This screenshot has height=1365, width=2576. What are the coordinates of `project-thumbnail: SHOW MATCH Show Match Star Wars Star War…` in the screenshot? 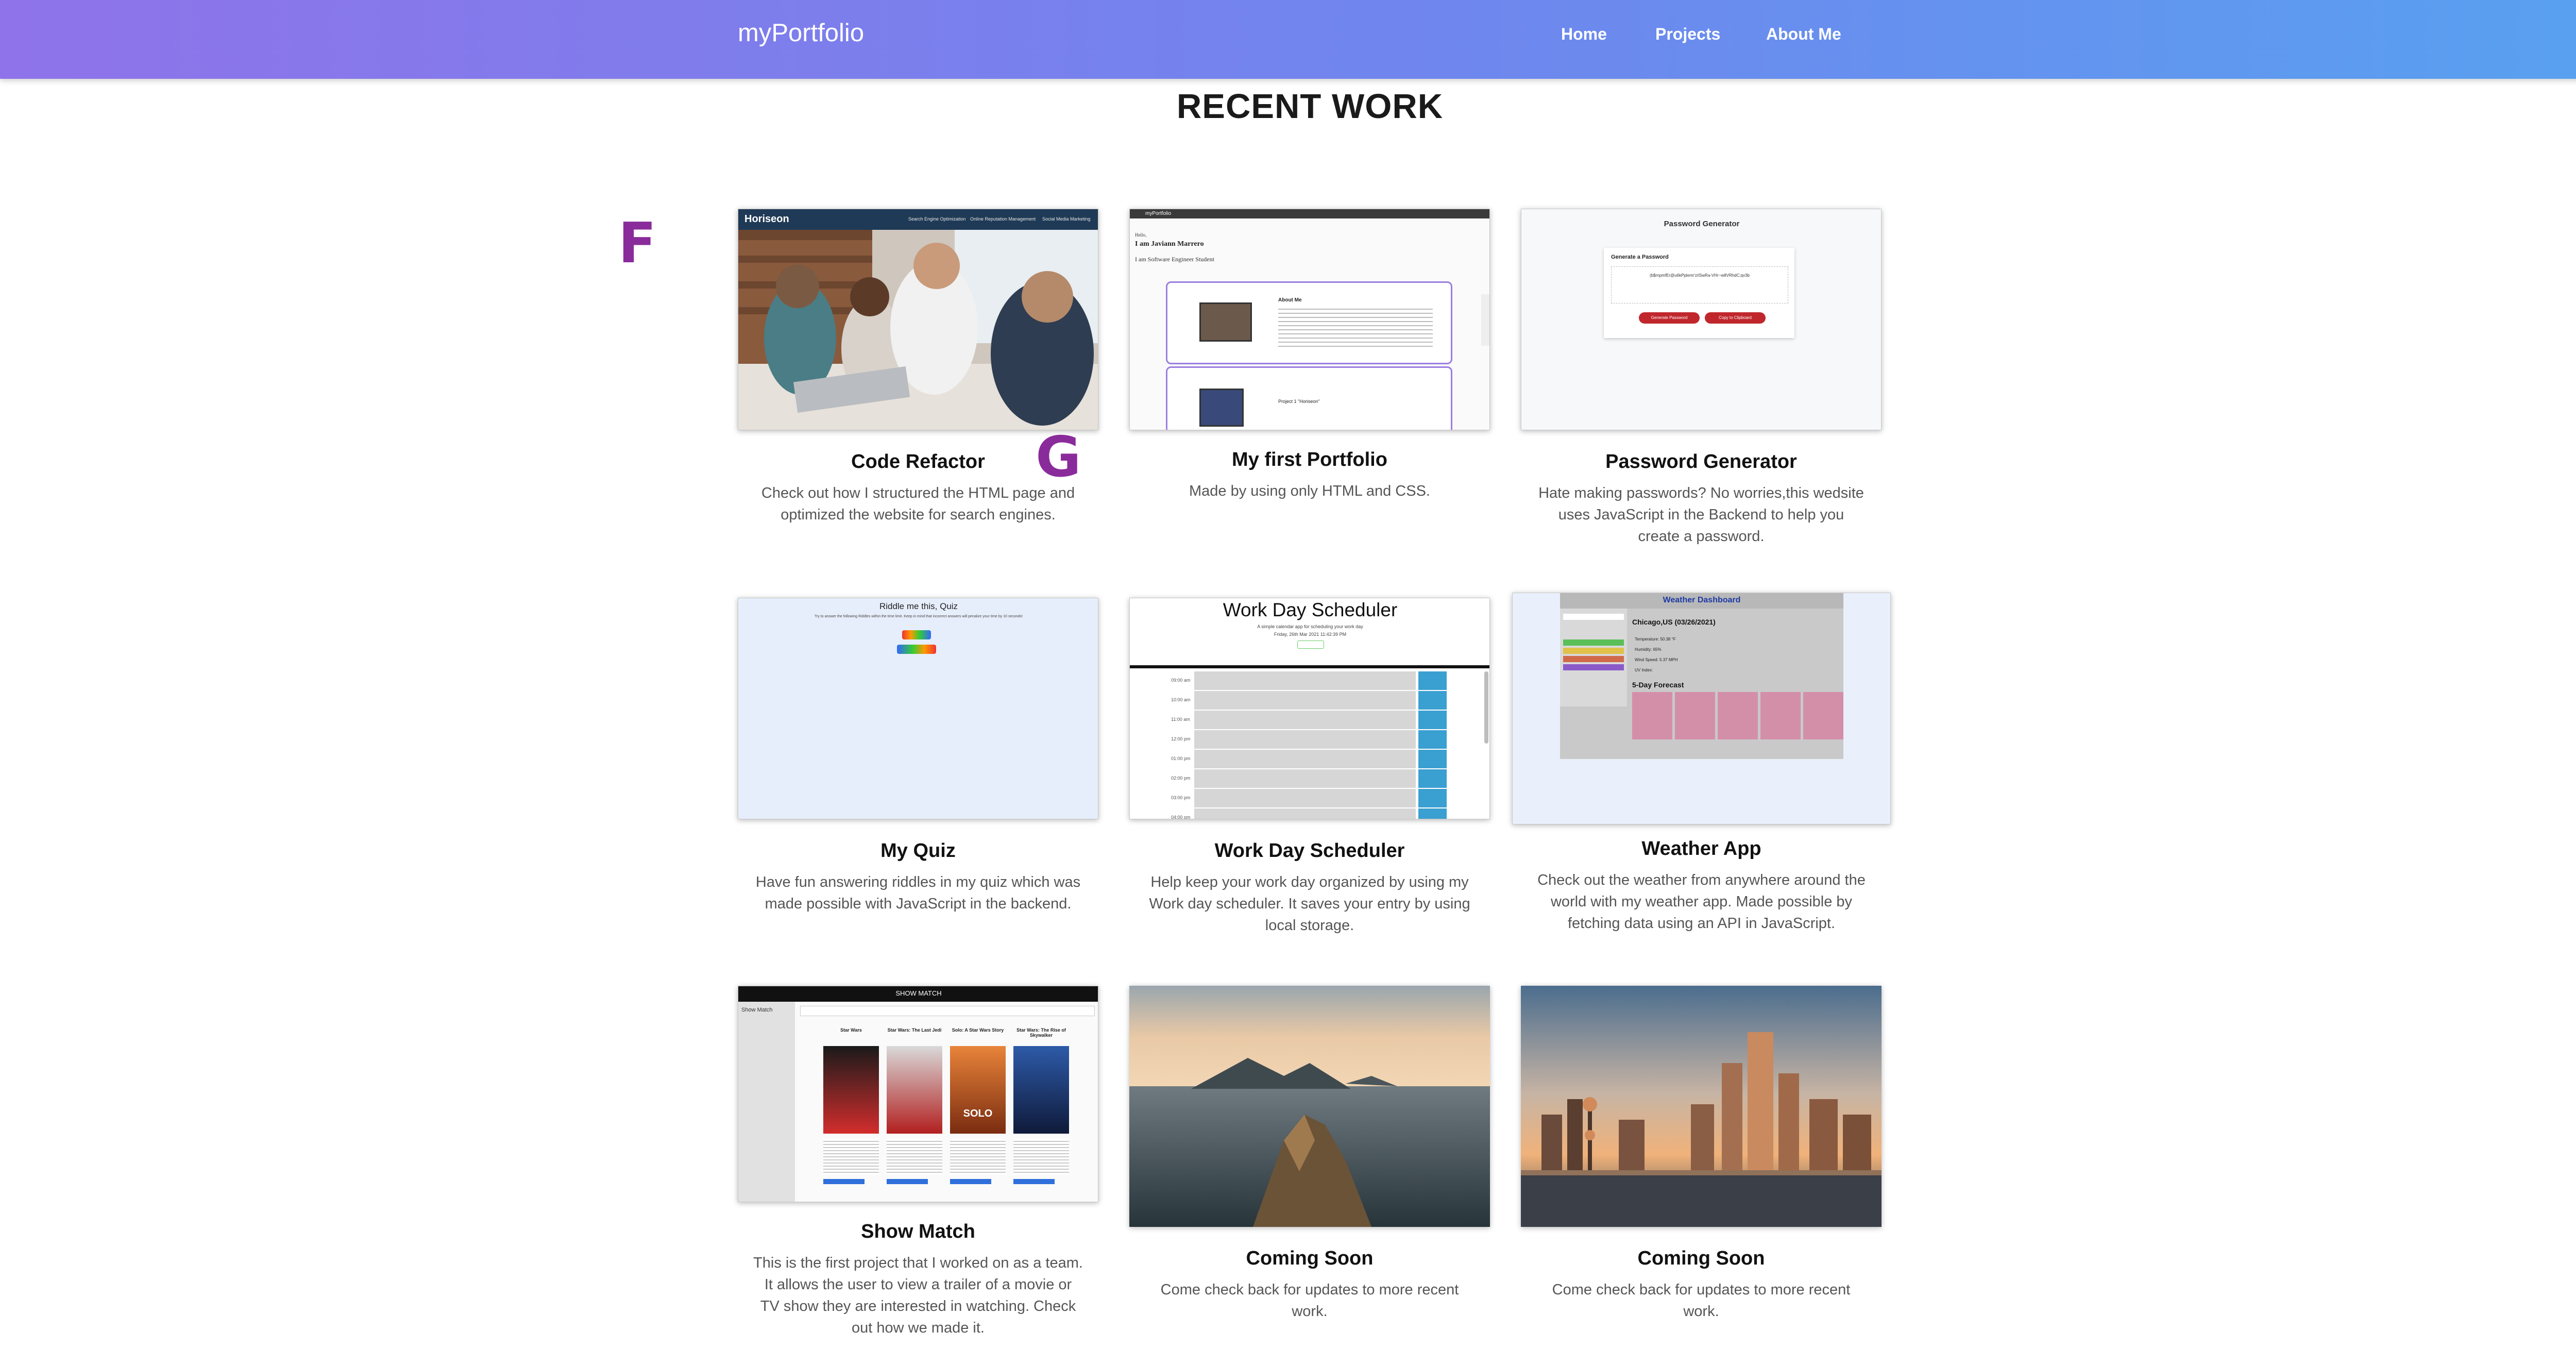 It's located at (918, 1094).